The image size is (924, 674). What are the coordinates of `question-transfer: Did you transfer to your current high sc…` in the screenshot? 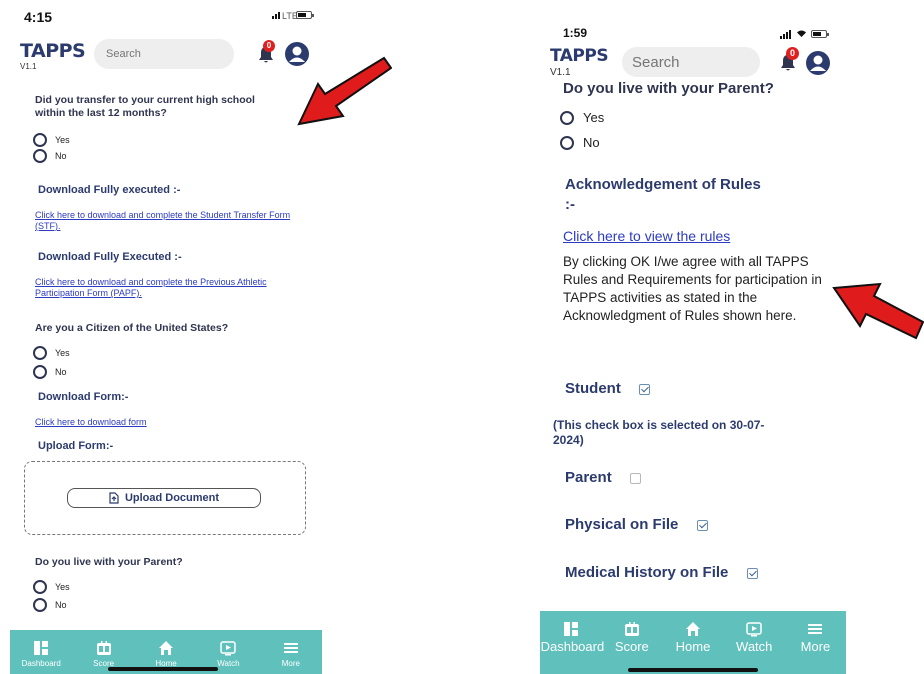 It's located at (145, 106).